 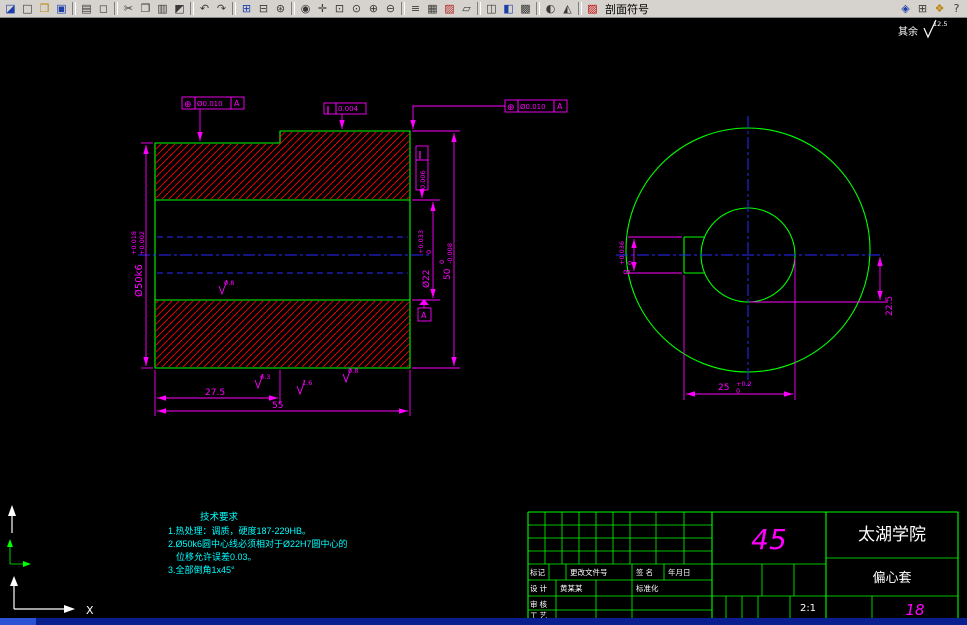 What do you see at coordinates (956, 8) in the screenshot?
I see `toolbar-button-help: ?` at bounding box center [956, 8].